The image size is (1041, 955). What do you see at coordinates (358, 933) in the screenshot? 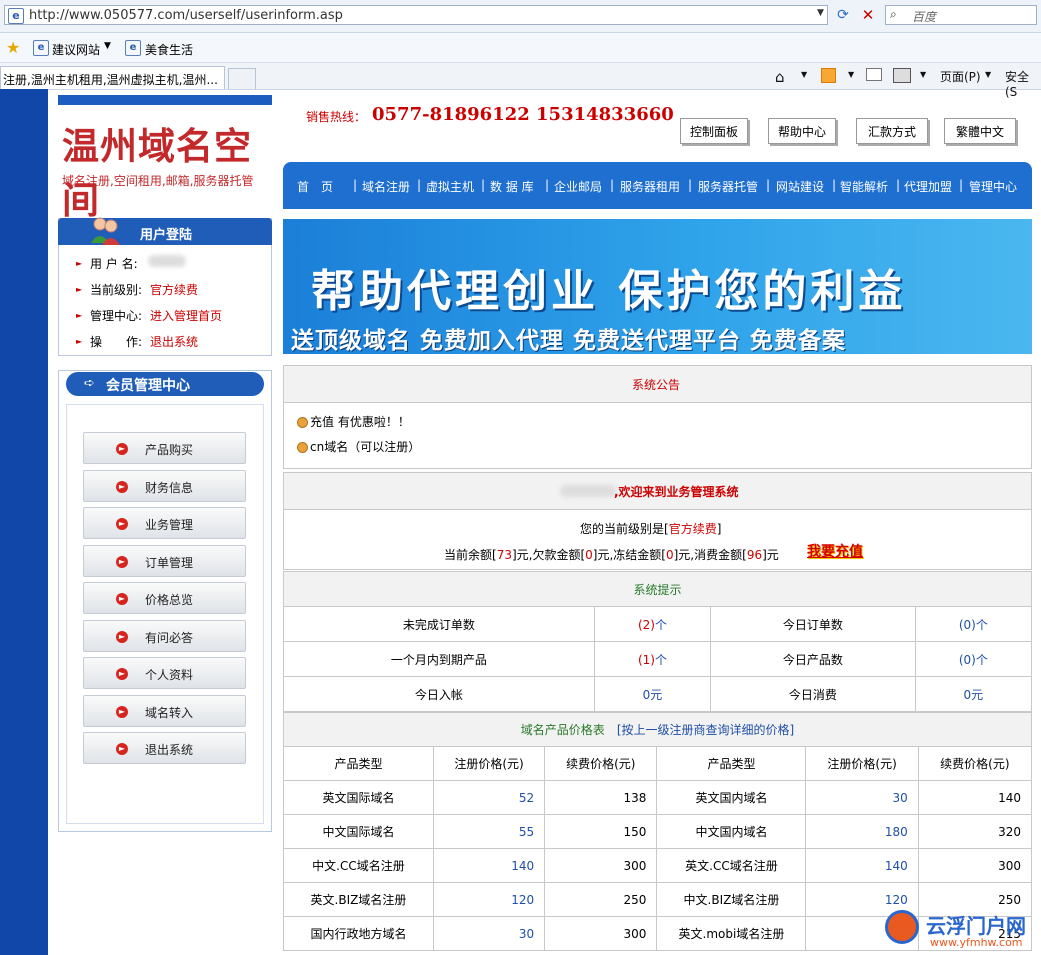
I see `product-type: 国内行政地方域名` at bounding box center [358, 933].